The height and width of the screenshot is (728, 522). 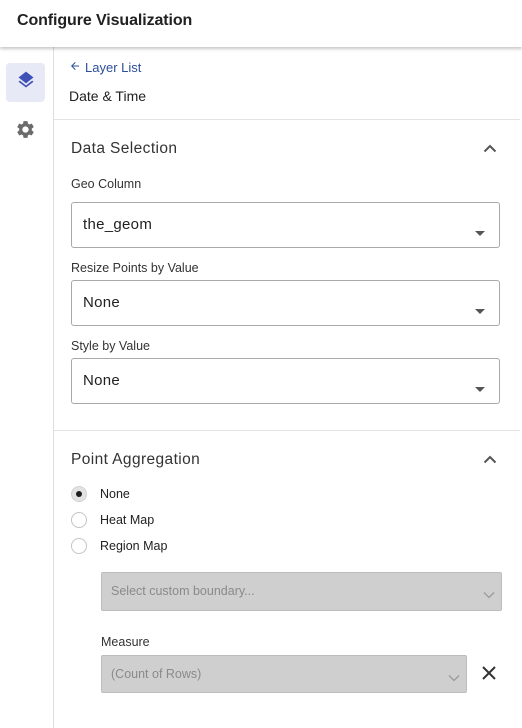 What do you see at coordinates (284, 674) in the screenshot?
I see `measure-select: (Count of Rows)` at bounding box center [284, 674].